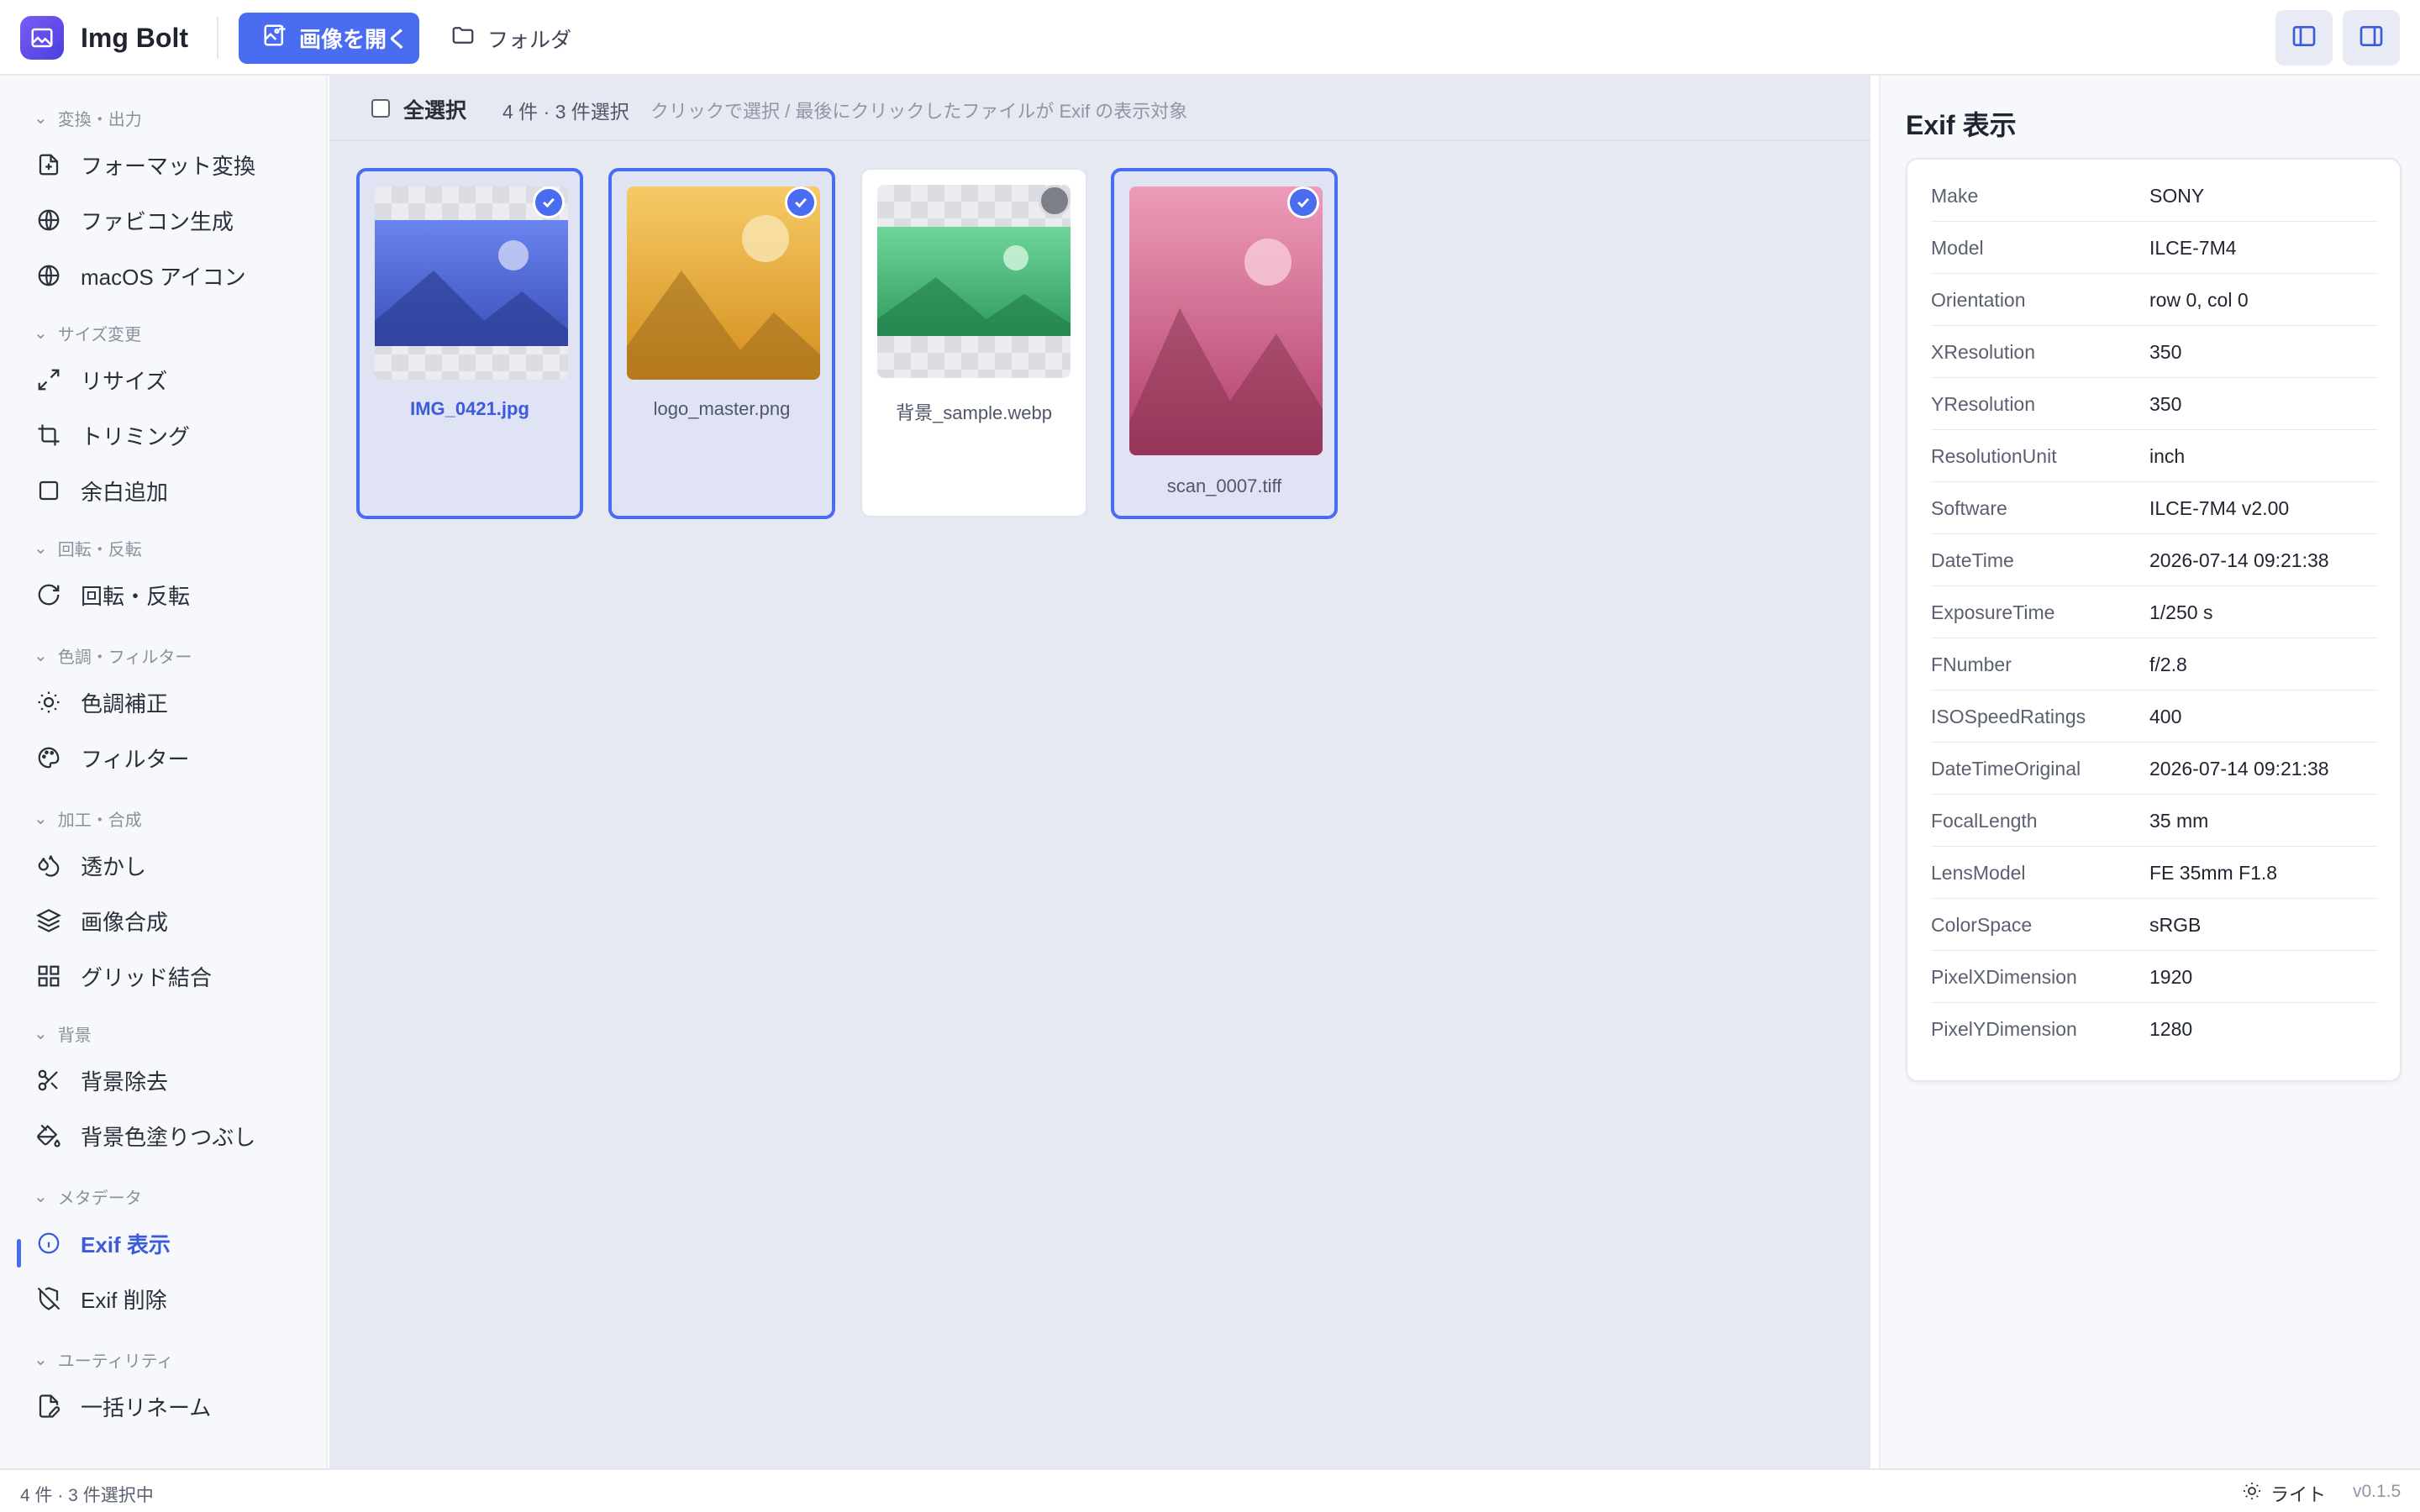  What do you see at coordinates (172, 379) in the screenshot?
I see `sidebar-item-resize: リサイズ` at bounding box center [172, 379].